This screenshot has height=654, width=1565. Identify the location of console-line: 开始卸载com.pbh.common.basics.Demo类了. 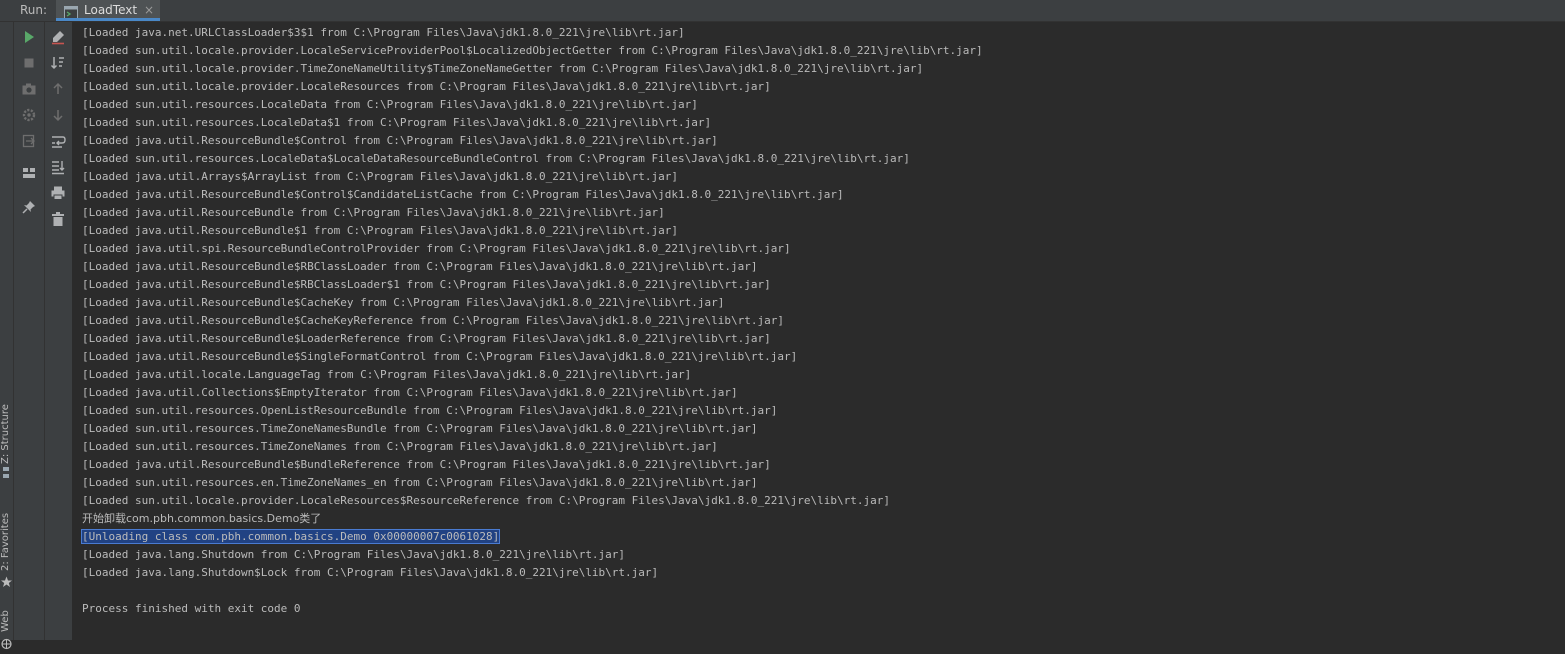
(532, 519).